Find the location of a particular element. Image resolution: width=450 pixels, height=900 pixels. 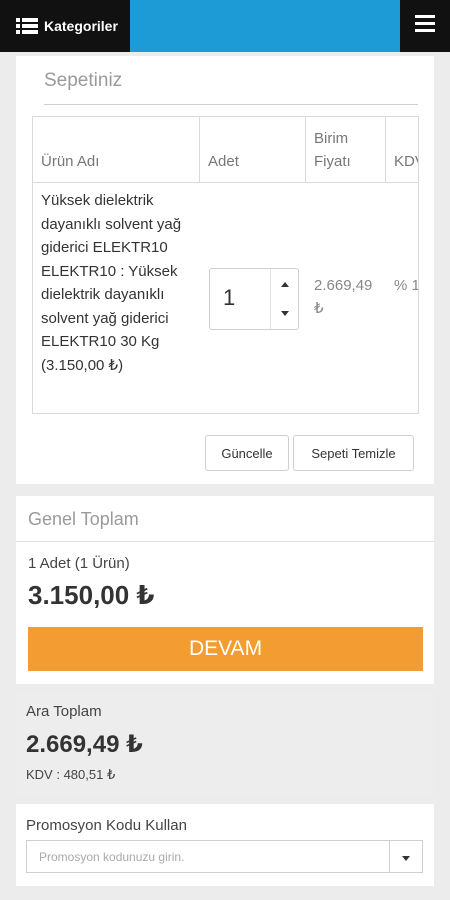

column-header-price: Birim Fiyatı is located at coordinates (346, 150).